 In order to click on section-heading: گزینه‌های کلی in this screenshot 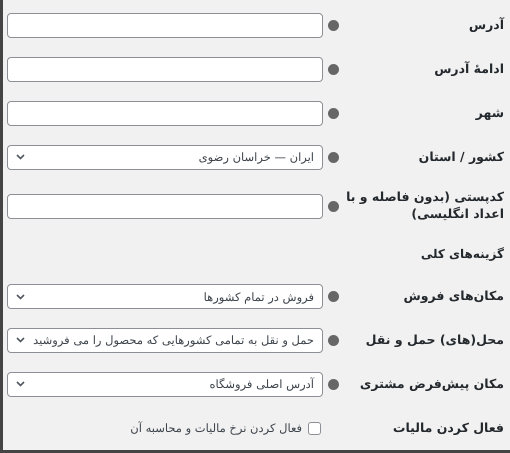, I will do `click(462, 254)`.